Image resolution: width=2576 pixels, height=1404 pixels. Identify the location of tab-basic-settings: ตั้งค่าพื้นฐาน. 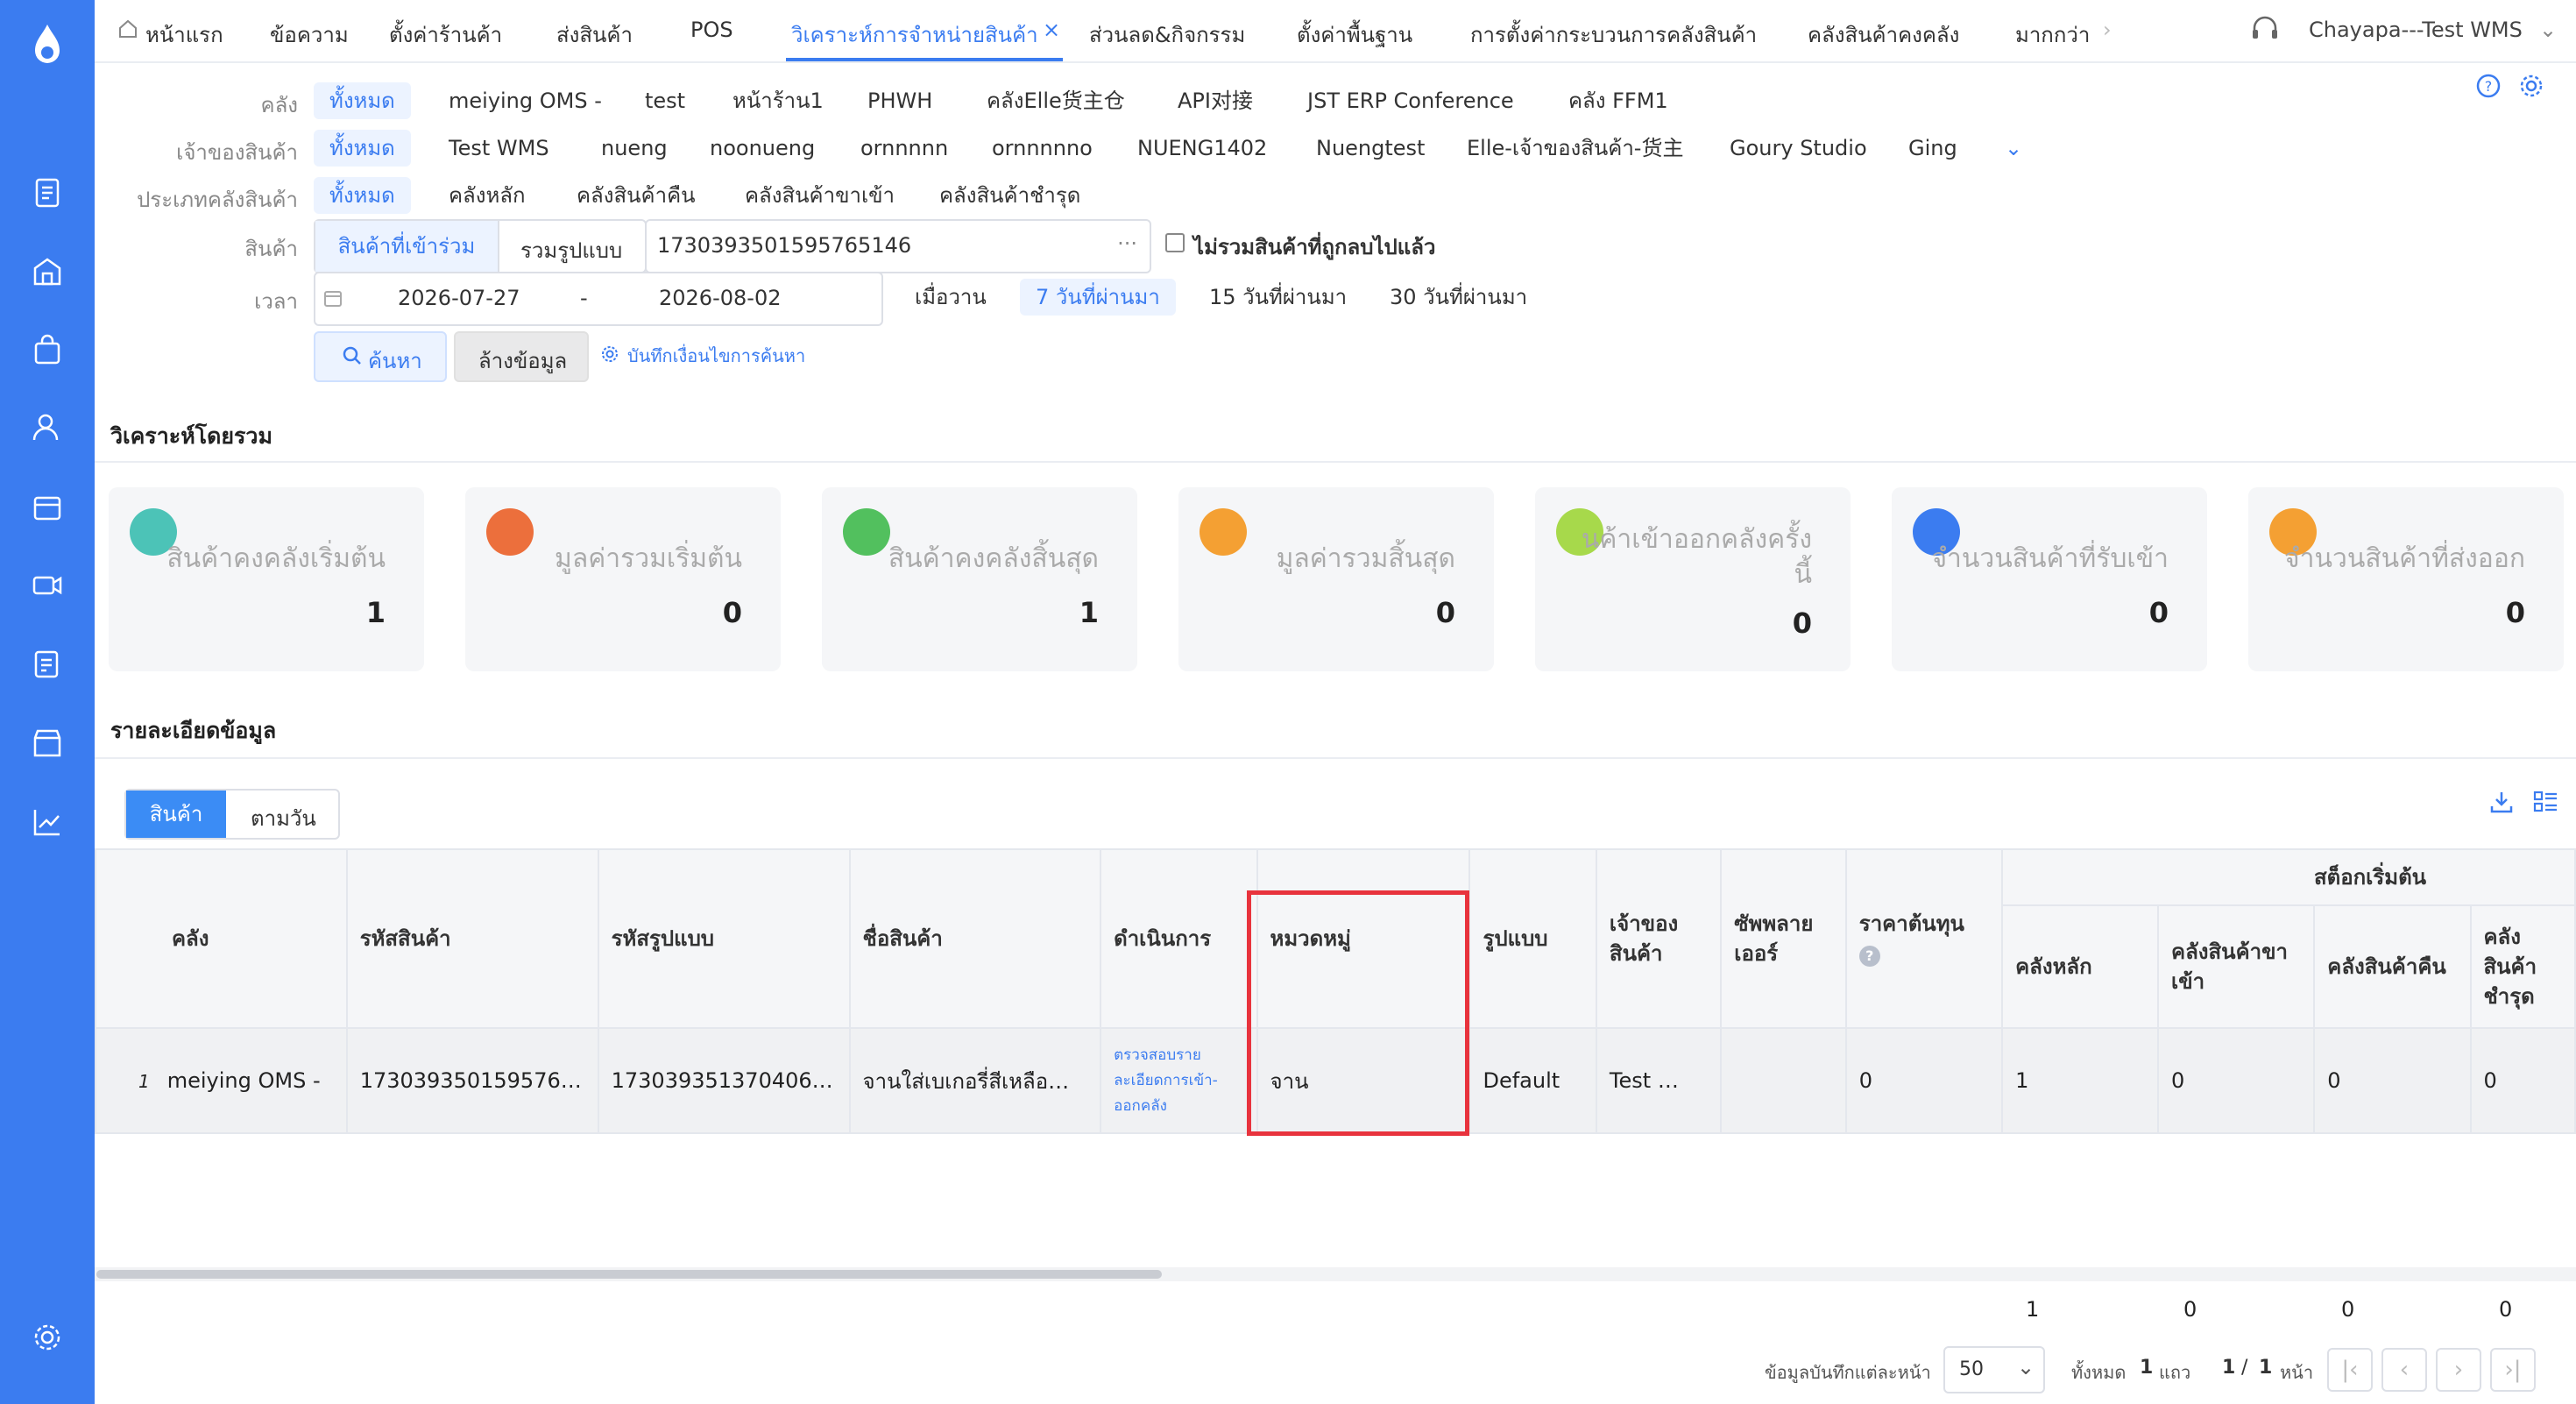
(1354, 35).